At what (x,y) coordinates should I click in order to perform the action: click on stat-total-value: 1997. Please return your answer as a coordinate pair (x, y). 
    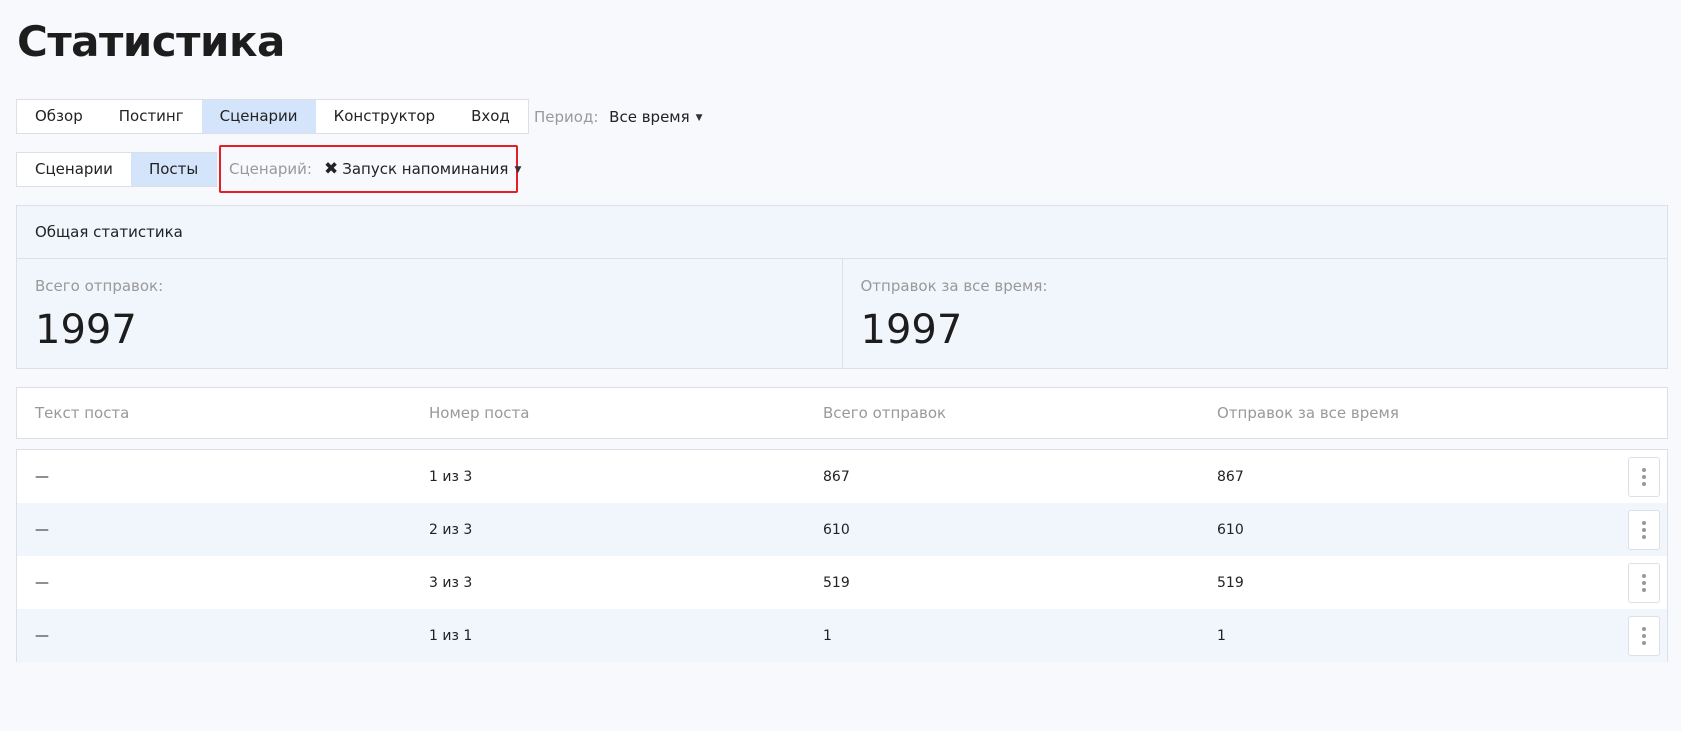
    Looking at the image, I should click on (86, 330).